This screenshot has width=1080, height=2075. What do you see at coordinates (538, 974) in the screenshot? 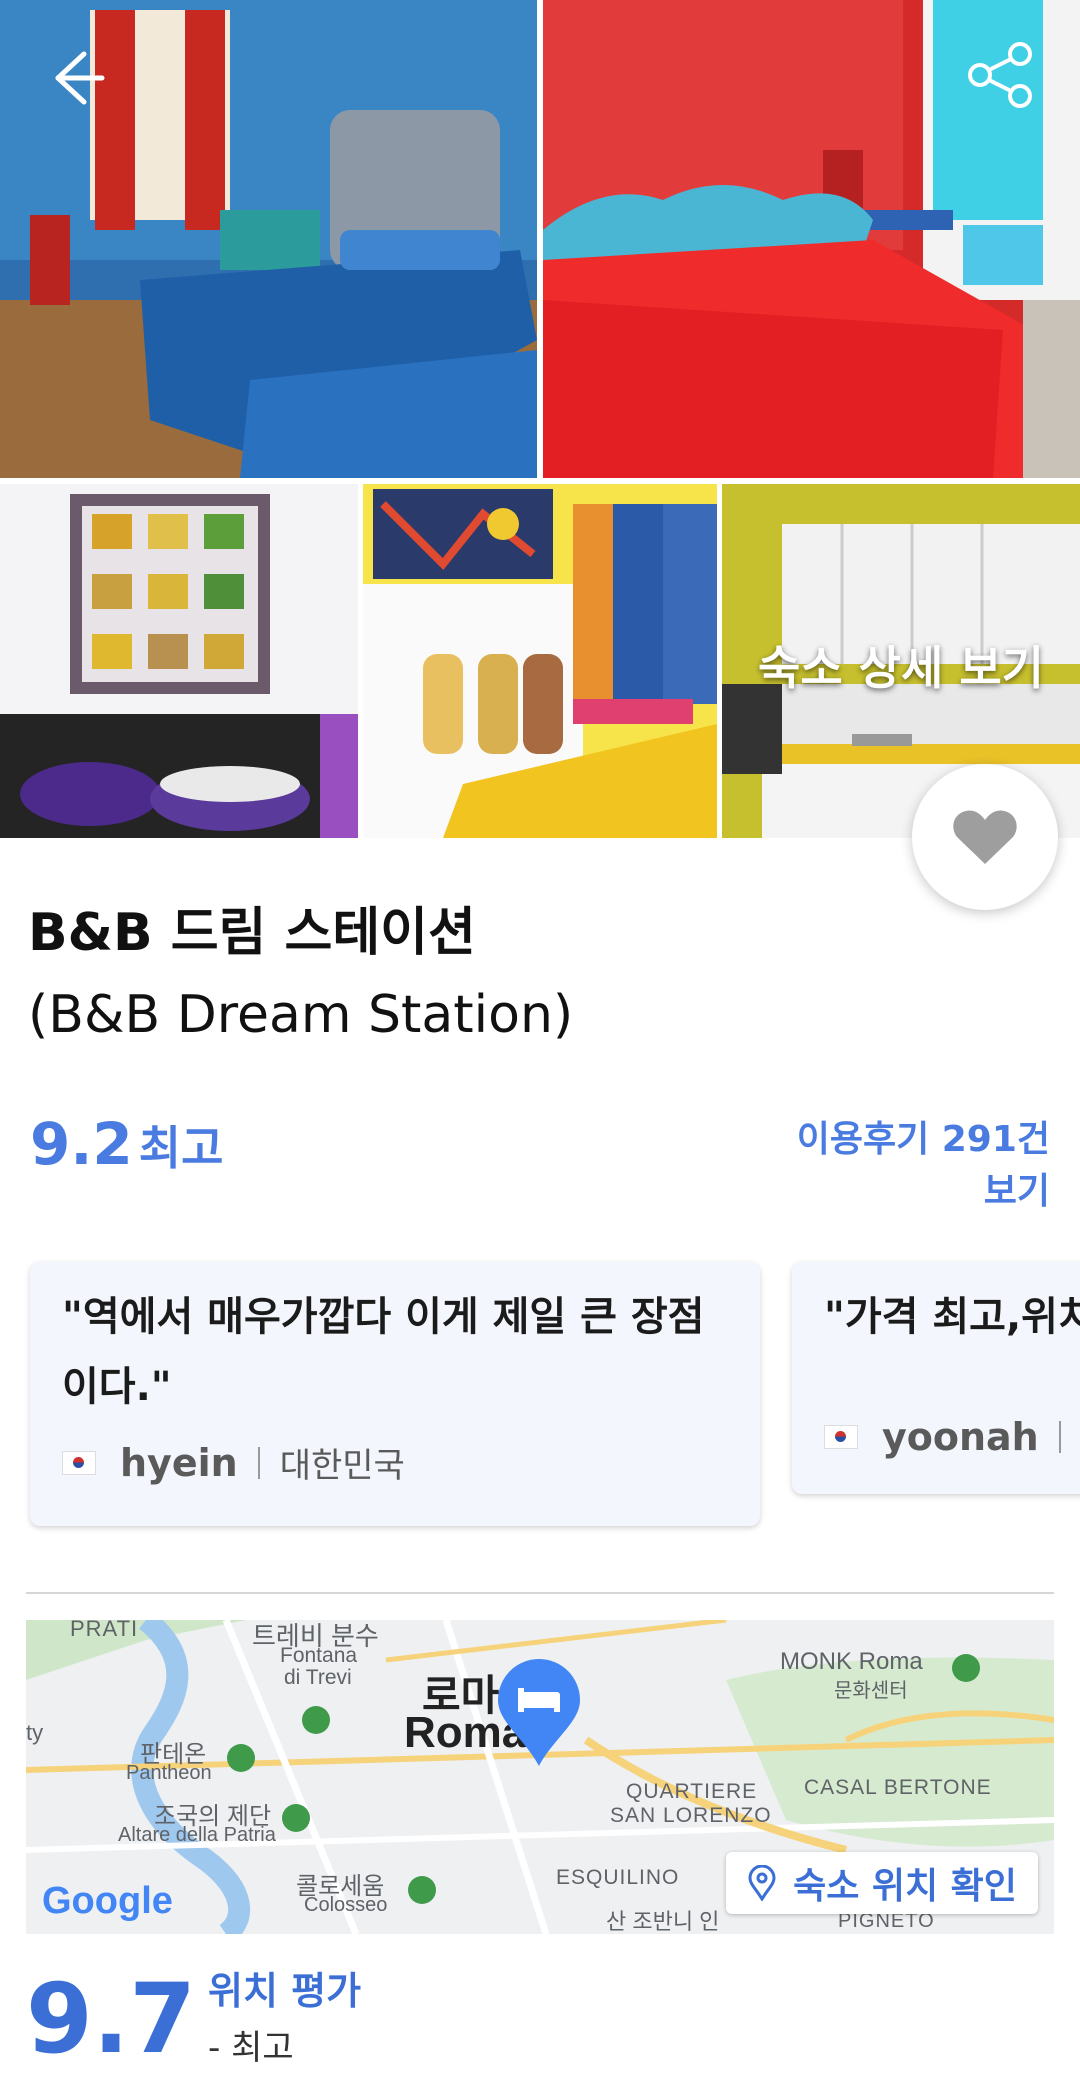
I see `hotel-title: B&B 드림 스테이션 (B&B Dream Station)` at bounding box center [538, 974].